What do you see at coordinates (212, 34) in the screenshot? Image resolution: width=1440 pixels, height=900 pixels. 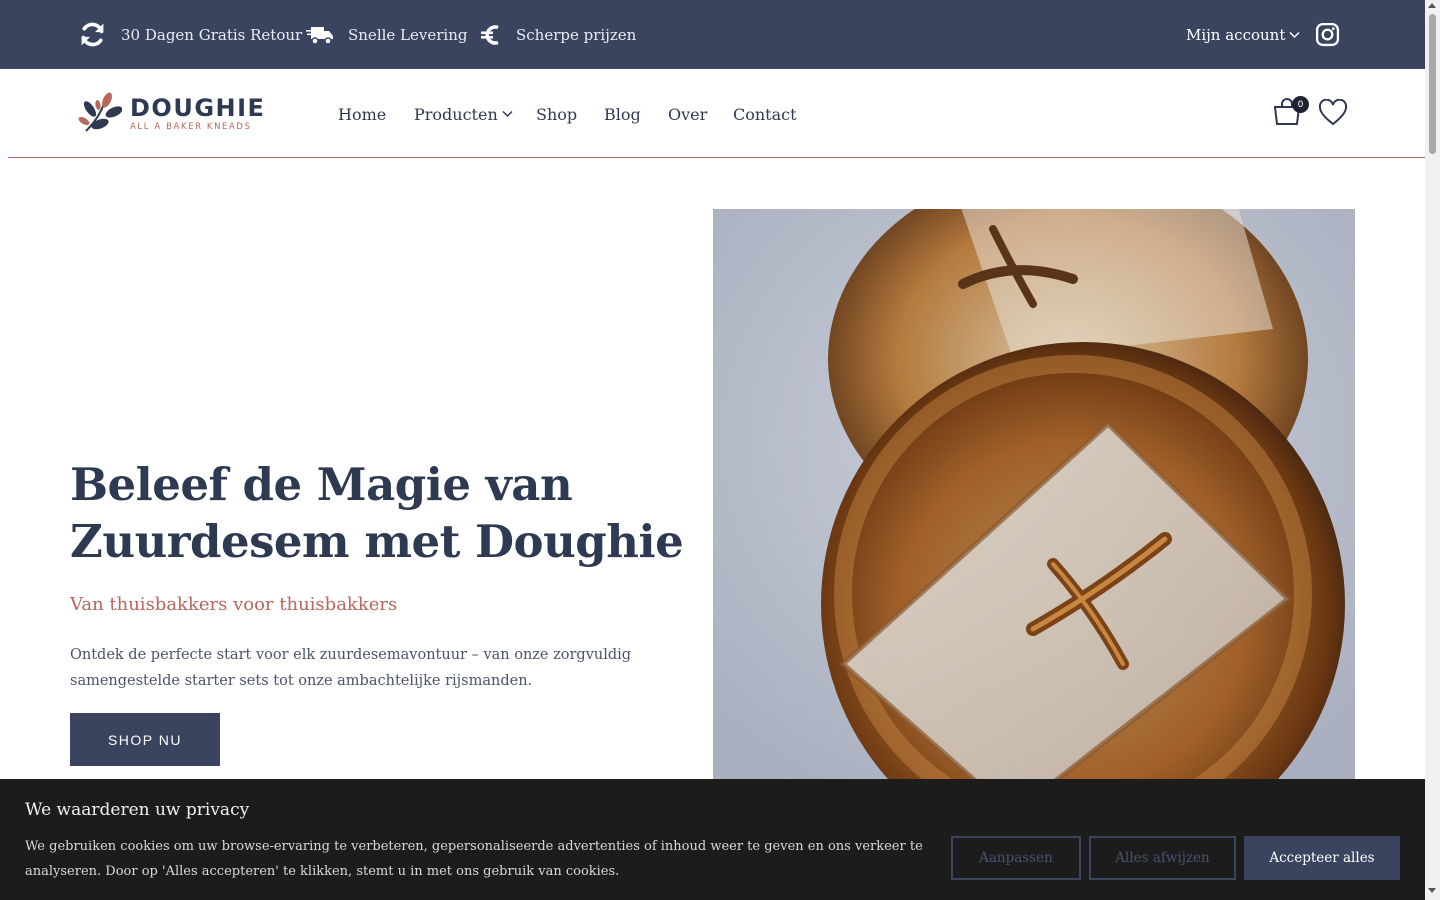 I see `usp-returns-label: 30 Dagen Gratis Retour` at bounding box center [212, 34].